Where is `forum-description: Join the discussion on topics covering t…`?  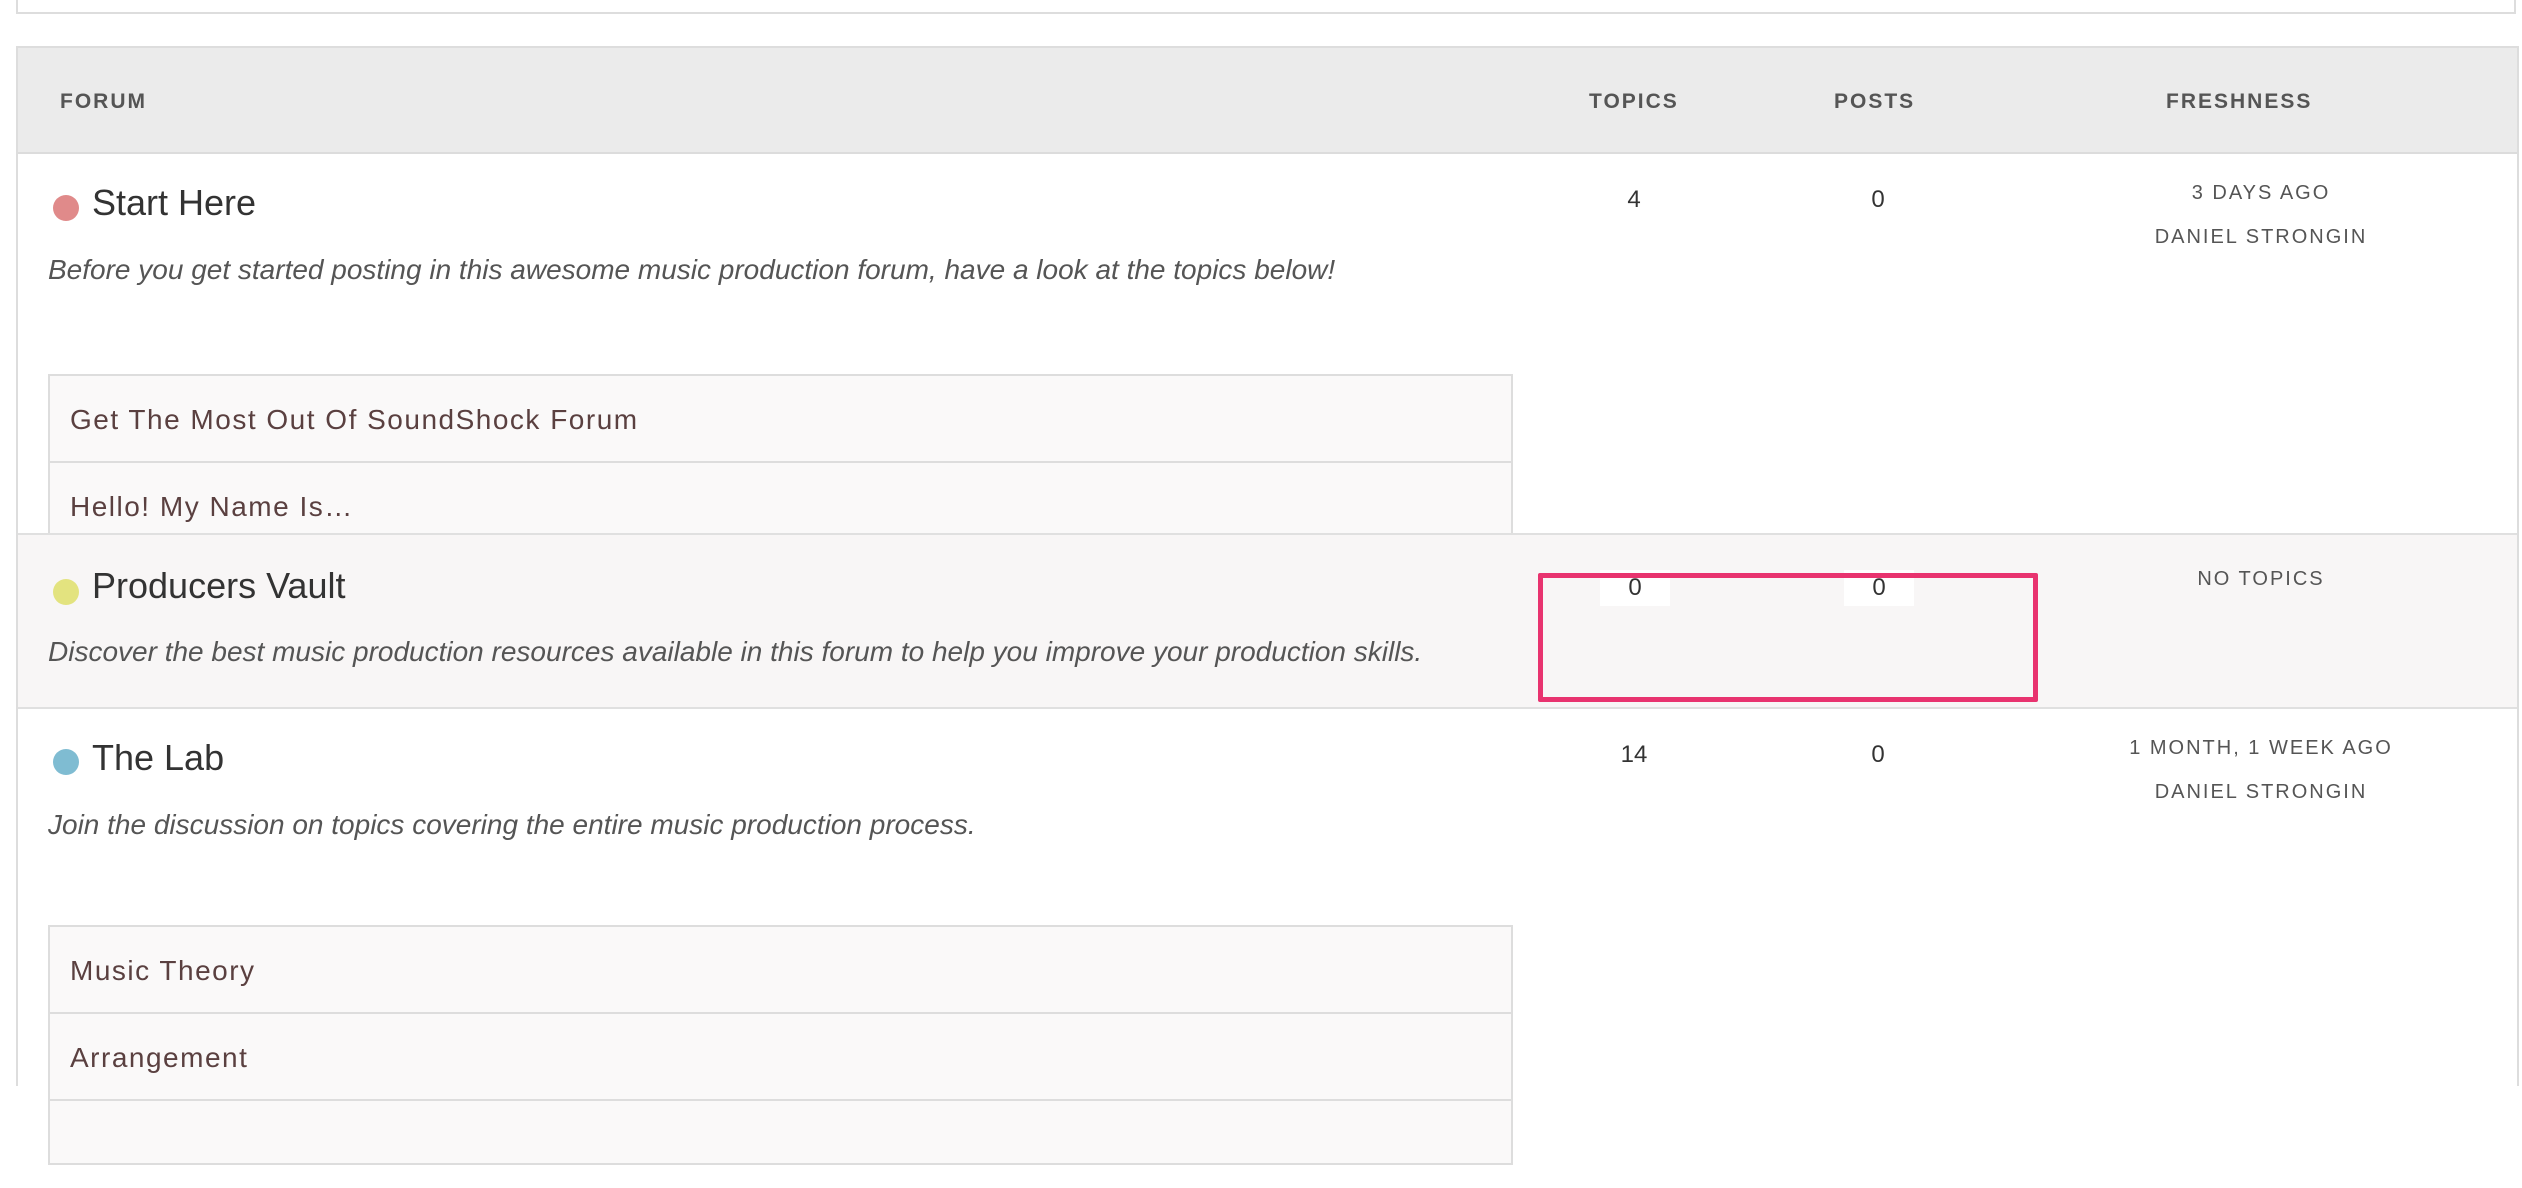
forum-description: Join the discussion on topics covering t… is located at coordinates (512, 824).